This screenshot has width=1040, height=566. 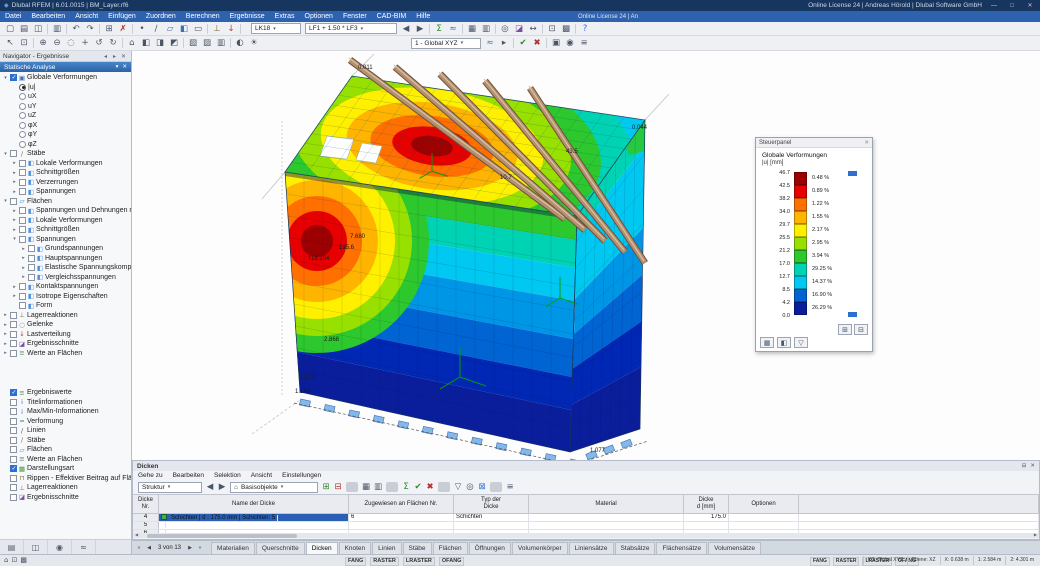 I want to click on next-load-case-icon: ▶, so click(x=420, y=29).